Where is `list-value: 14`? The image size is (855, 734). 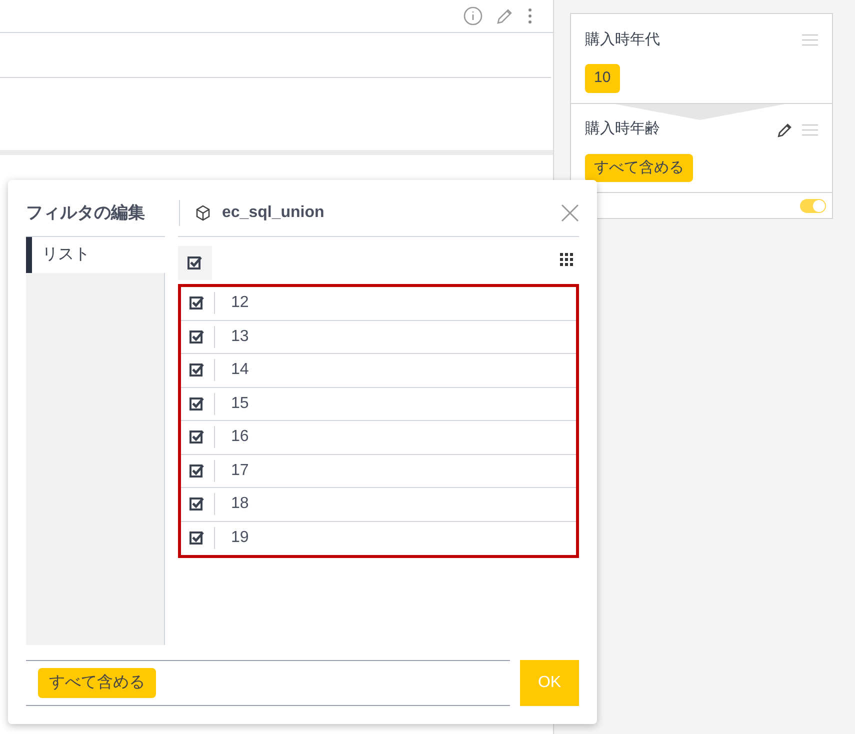 list-value: 14 is located at coordinates (240, 370).